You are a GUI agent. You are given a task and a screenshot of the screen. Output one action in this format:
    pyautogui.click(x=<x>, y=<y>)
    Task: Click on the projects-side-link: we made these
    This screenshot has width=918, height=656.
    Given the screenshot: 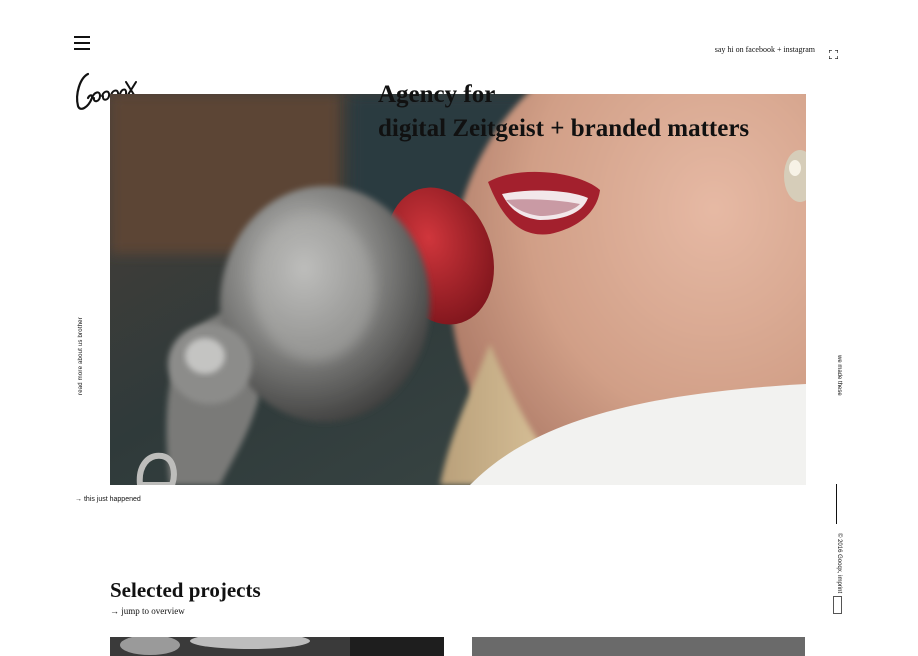 What is the action you would take?
    pyautogui.click(x=839, y=375)
    